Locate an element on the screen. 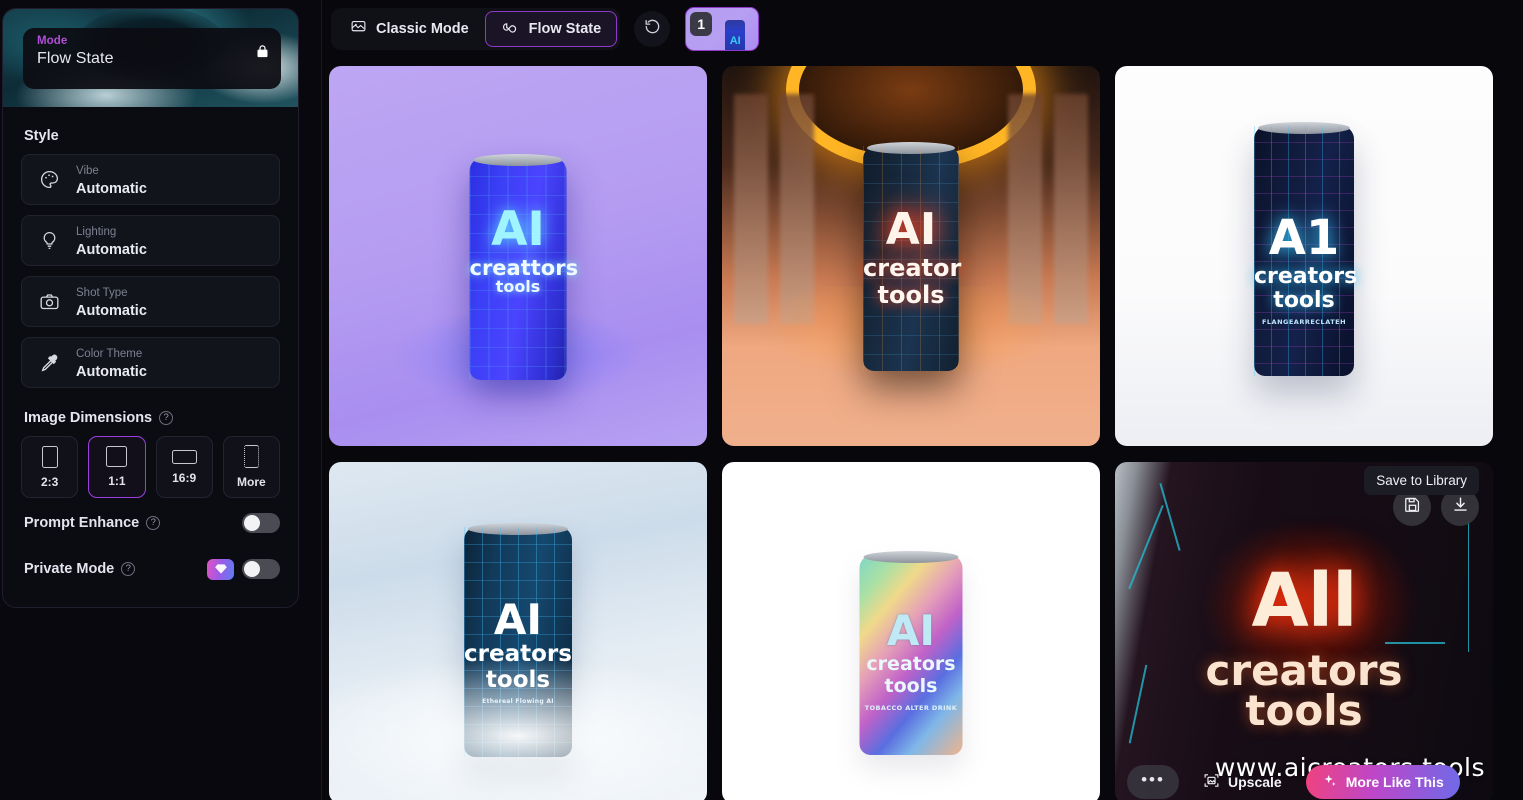 The image size is (1523, 800). result-card-1: AI creattors tools is located at coordinates (518, 256).